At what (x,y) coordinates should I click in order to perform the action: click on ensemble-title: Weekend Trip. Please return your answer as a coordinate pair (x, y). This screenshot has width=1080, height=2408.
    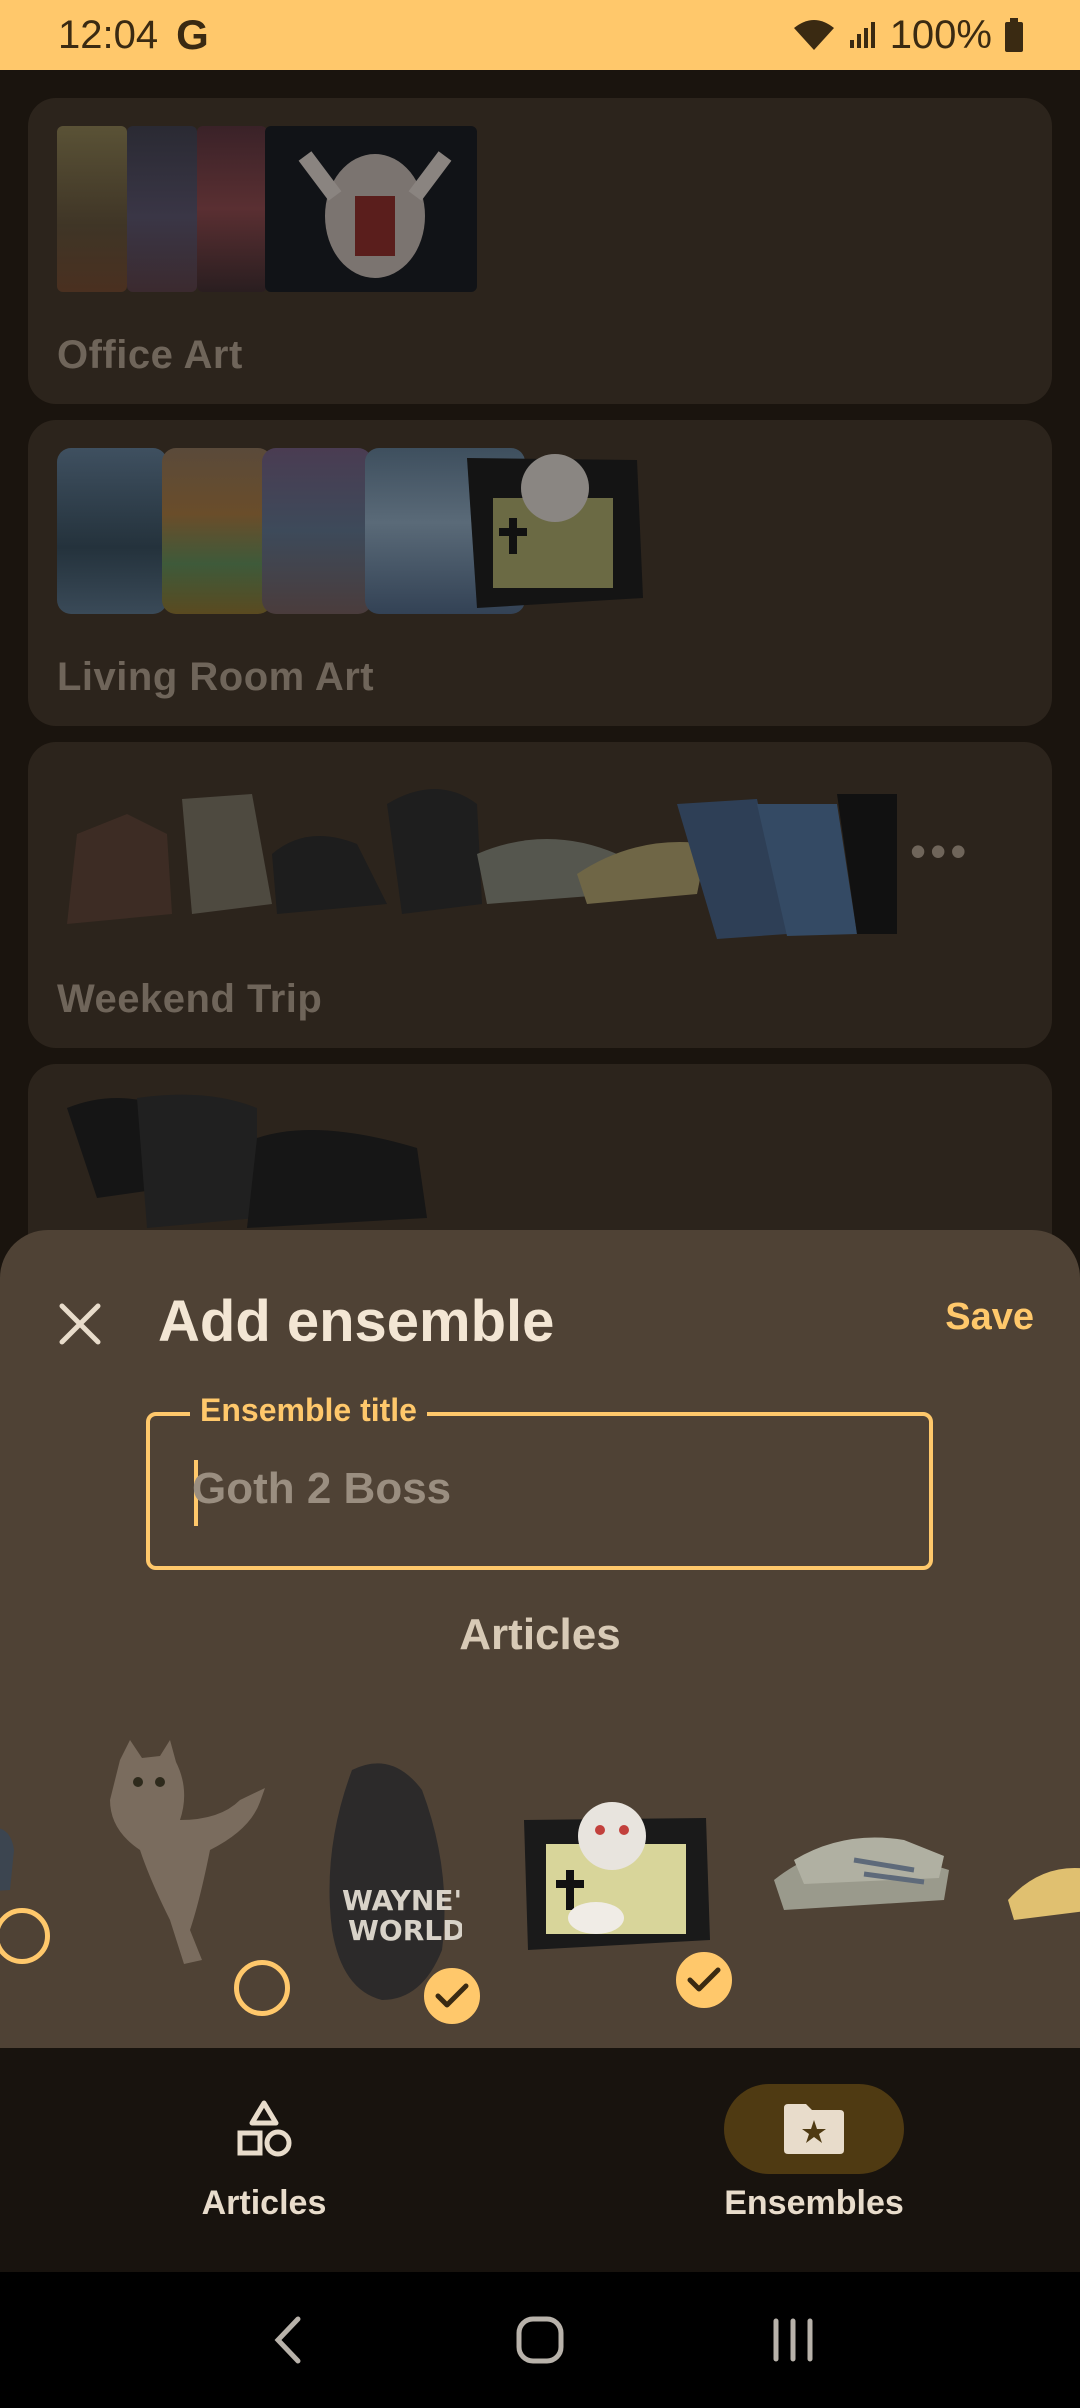
    Looking at the image, I should click on (190, 999).